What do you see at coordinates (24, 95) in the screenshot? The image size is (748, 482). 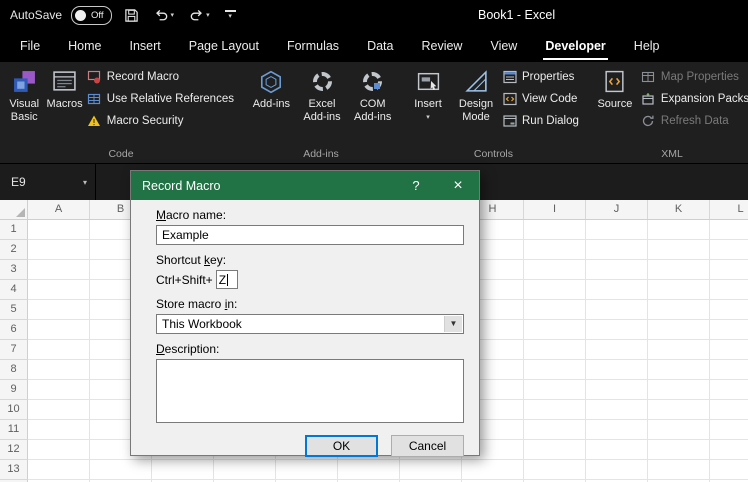 I see `visual-basic-button: Visual Basic` at bounding box center [24, 95].